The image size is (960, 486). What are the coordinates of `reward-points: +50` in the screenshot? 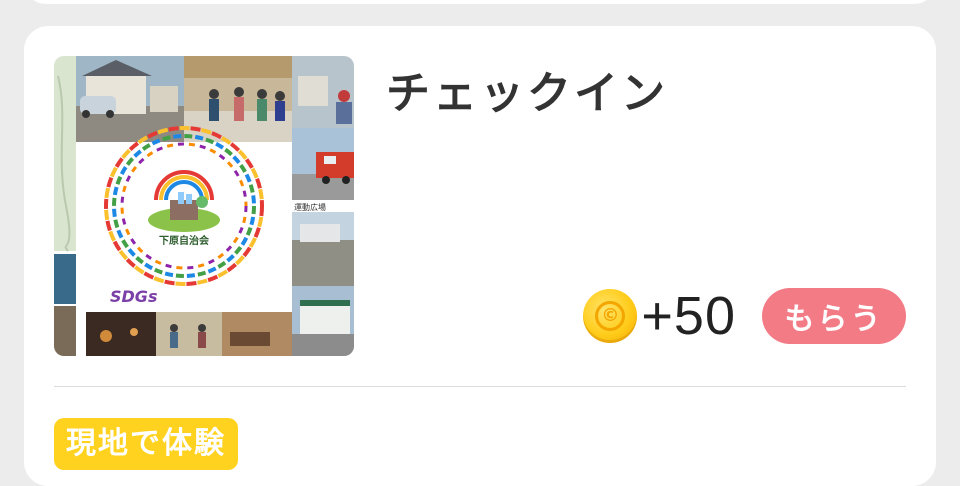 It's located at (688, 316).